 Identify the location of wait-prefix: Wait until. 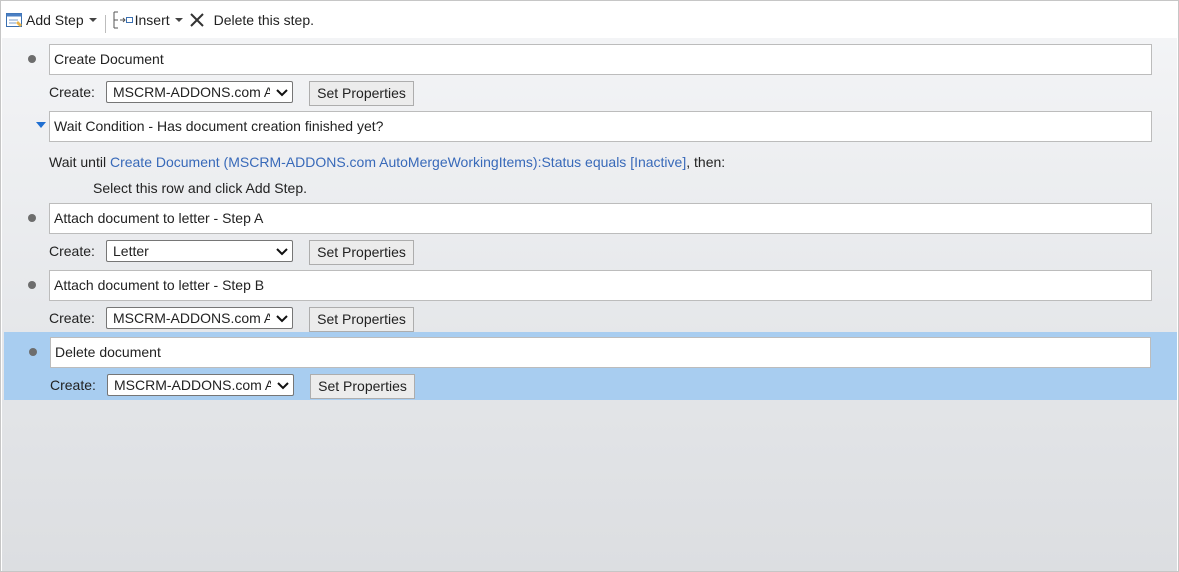
(79, 162).